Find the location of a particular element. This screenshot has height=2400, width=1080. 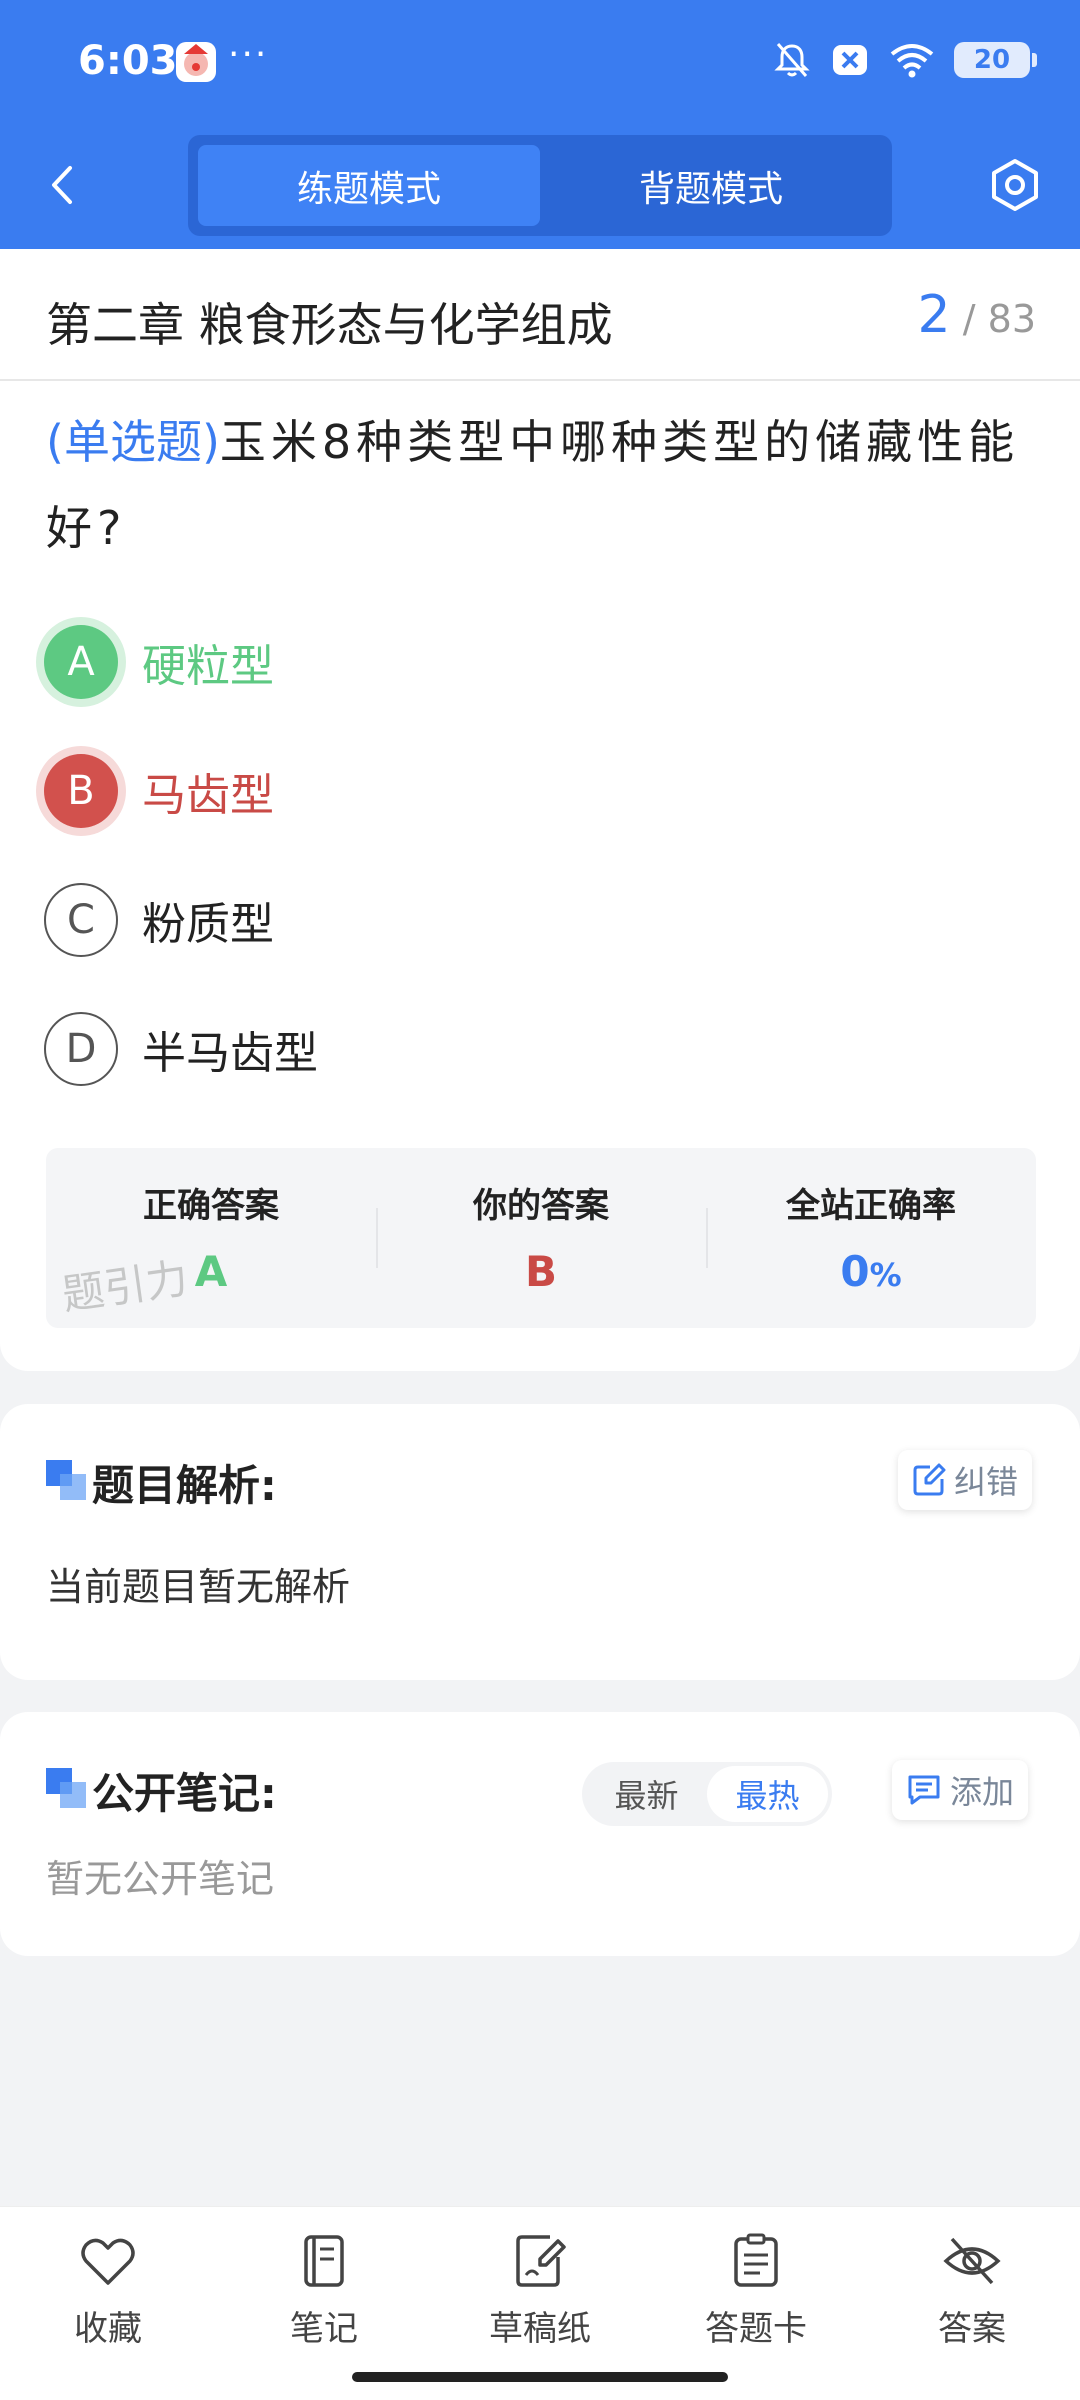

option-a: A 硬粒型 is located at coordinates (159, 662).